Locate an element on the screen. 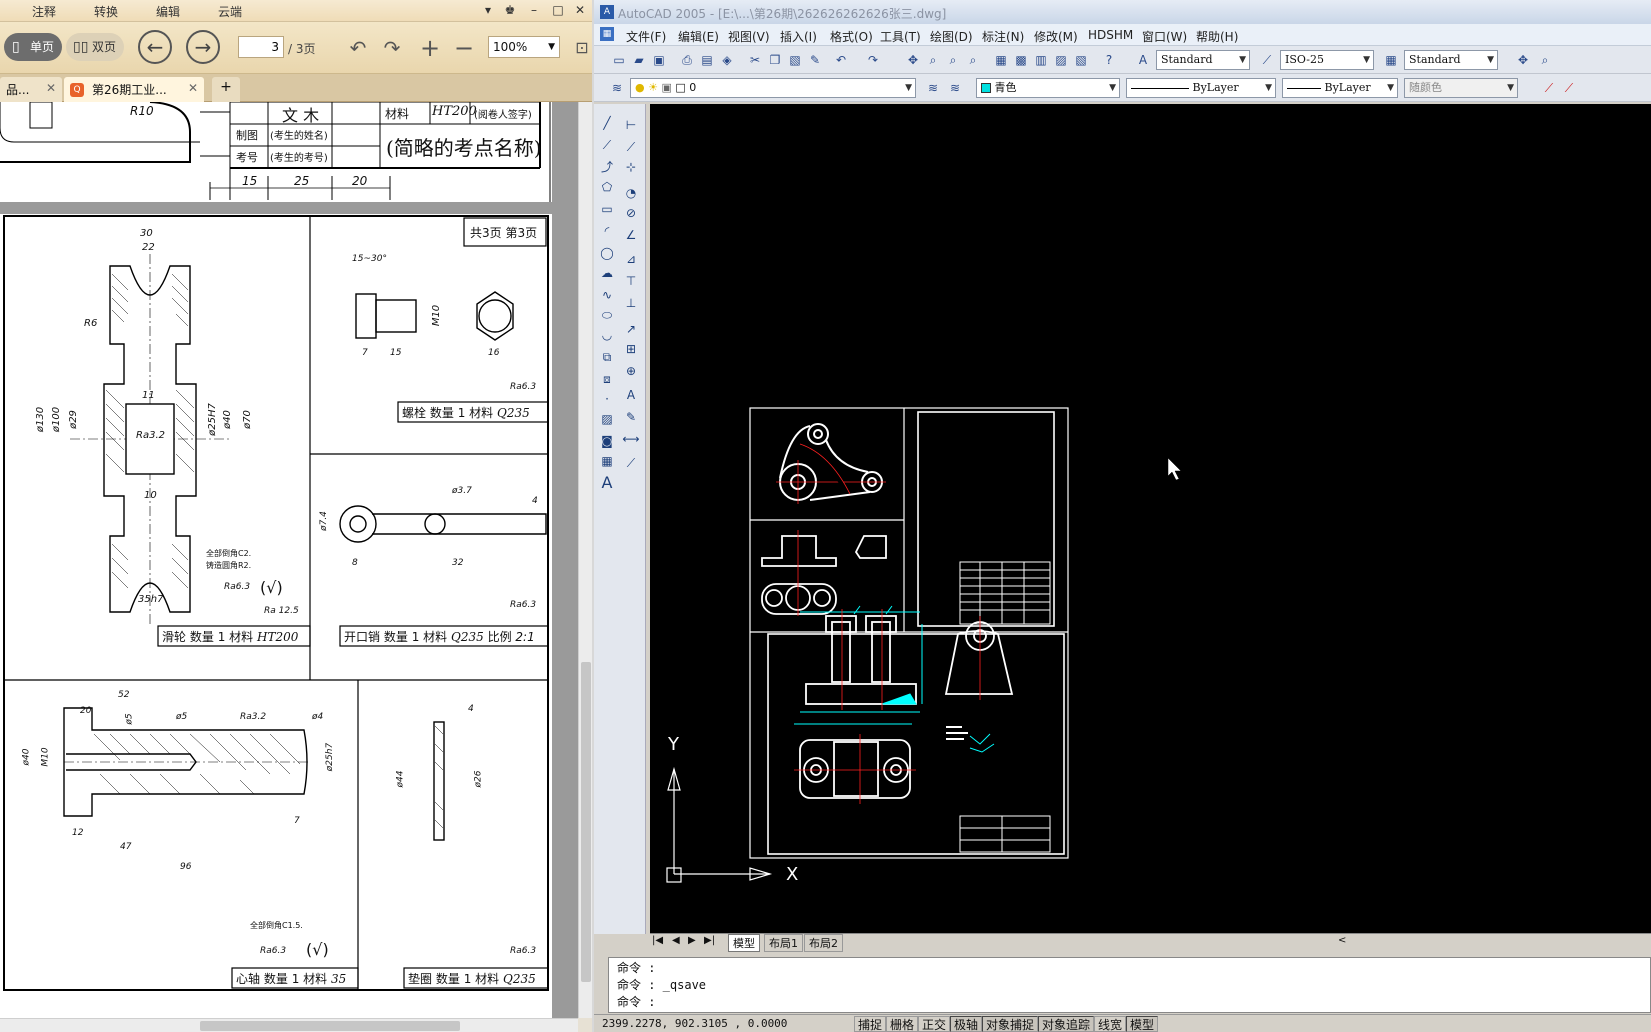  rotate-left-icon: ↶ is located at coordinates (358, 48).